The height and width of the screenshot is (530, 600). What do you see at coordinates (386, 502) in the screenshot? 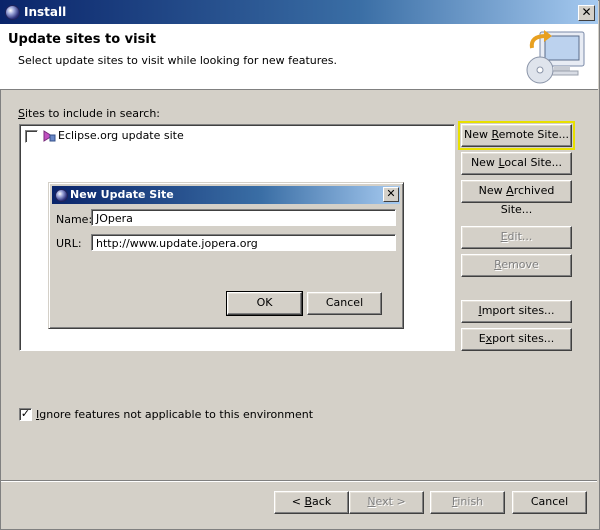
I see `next-button: Next >` at bounding box center [386, 502].